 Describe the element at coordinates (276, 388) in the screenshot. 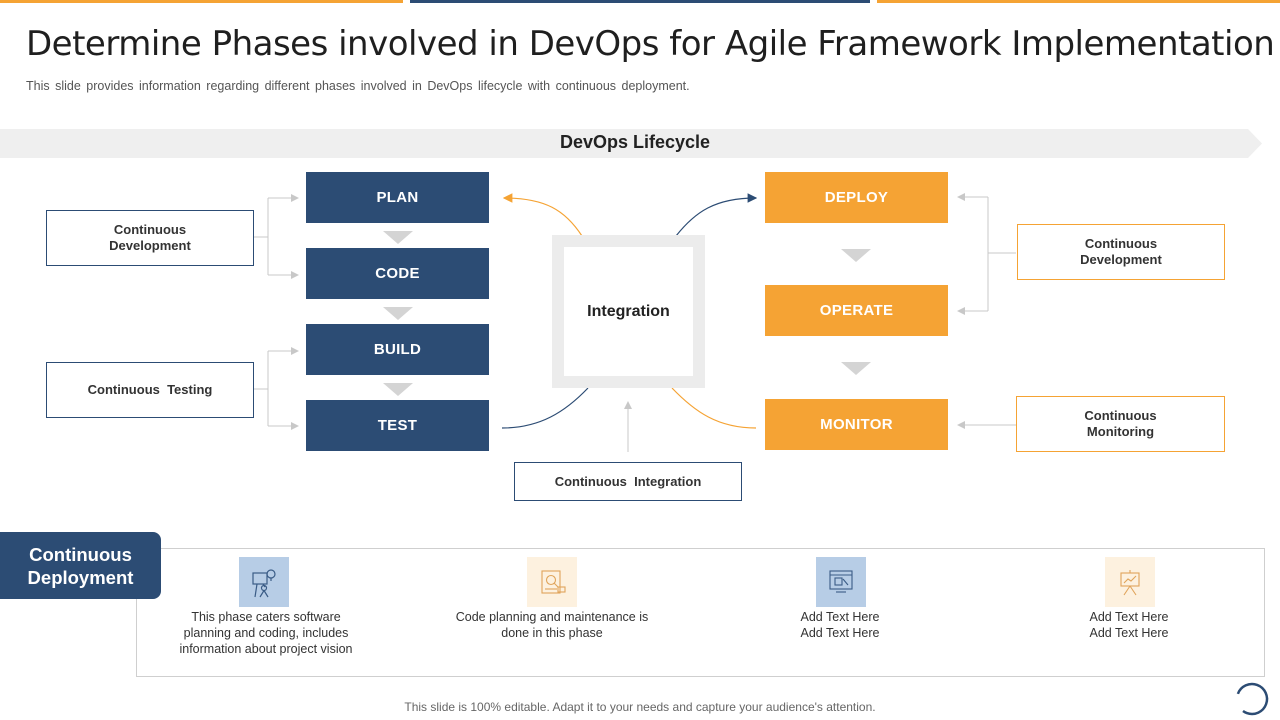

I see `left-testing-bracket` at that location.